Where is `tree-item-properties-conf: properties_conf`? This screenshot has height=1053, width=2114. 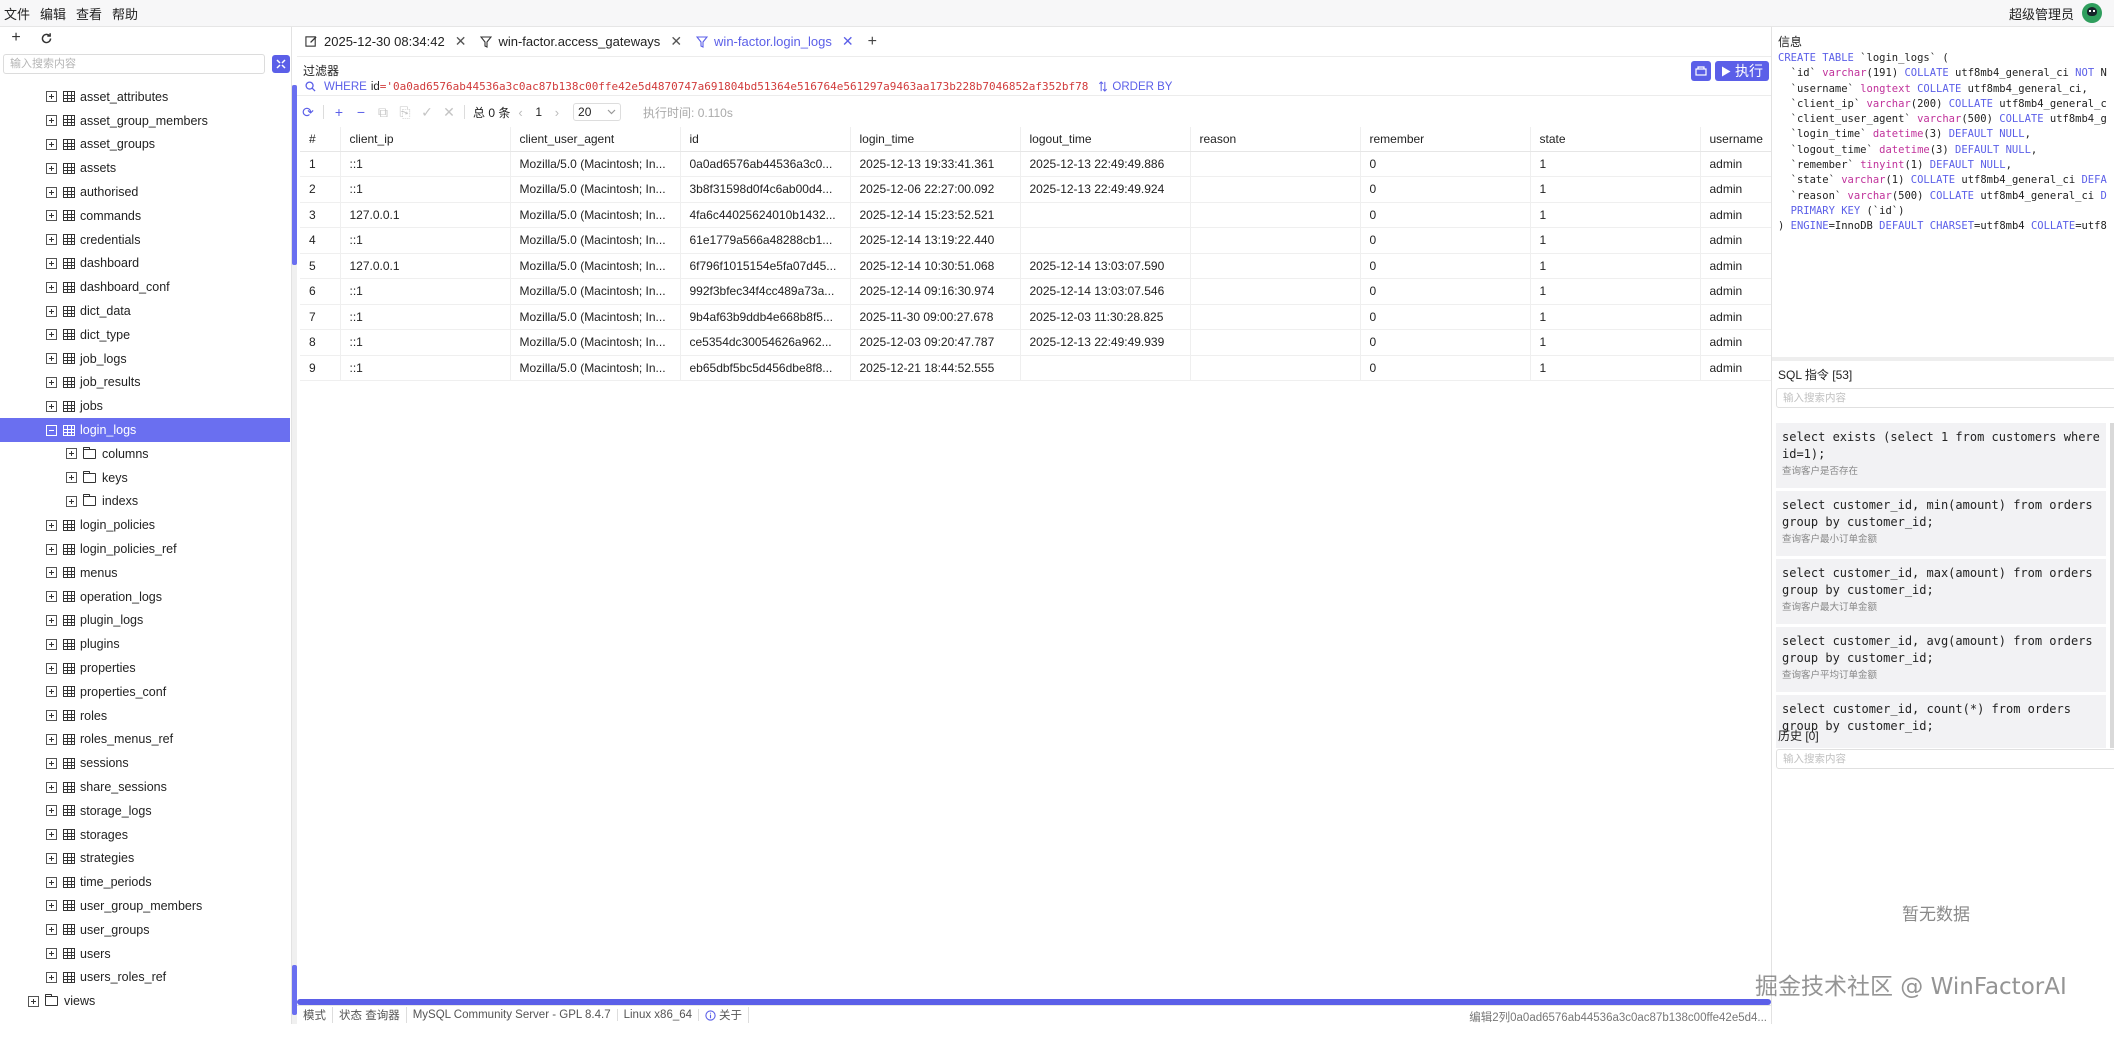
tree-item-properties-conf: properties_conf is located at coordinates (145, 692).